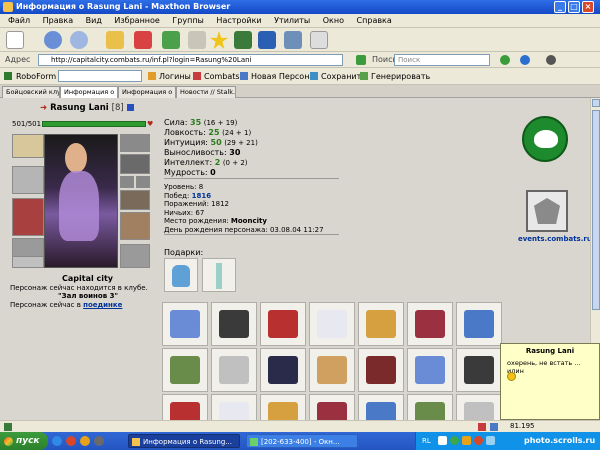  Describe the element at coordinates (135, 226) in the screenshot. I see `amulet-slot` at that location.